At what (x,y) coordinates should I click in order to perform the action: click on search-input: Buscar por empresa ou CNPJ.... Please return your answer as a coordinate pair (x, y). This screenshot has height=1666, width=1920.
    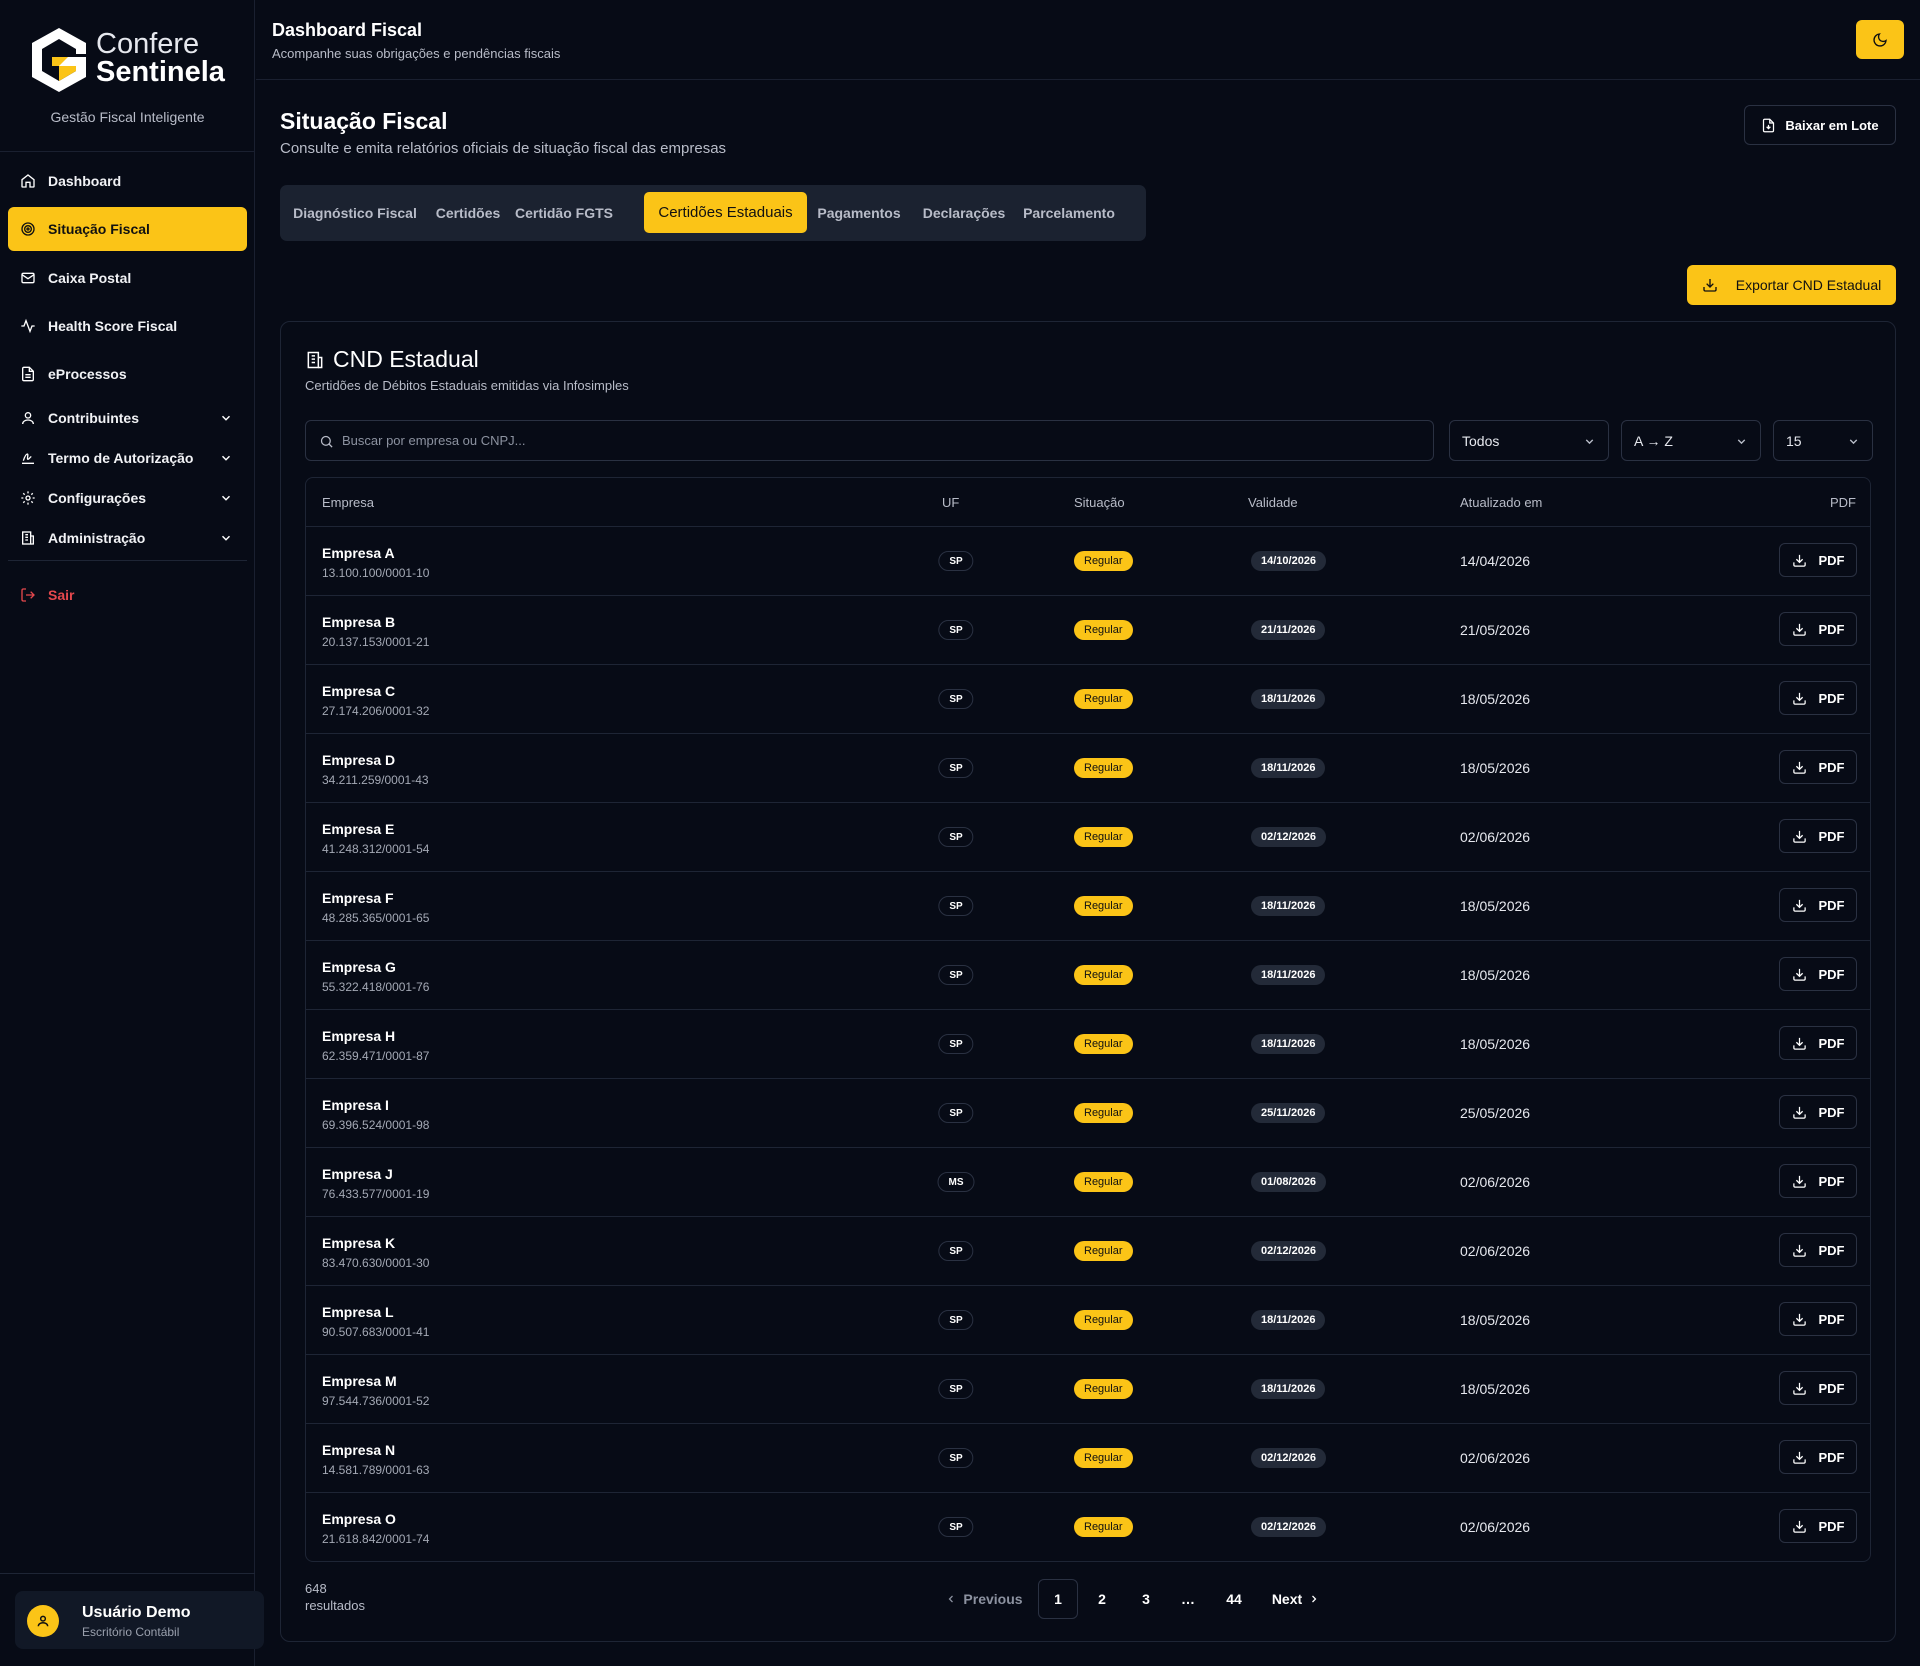
    Looking at the image, I should click on (869, 440).